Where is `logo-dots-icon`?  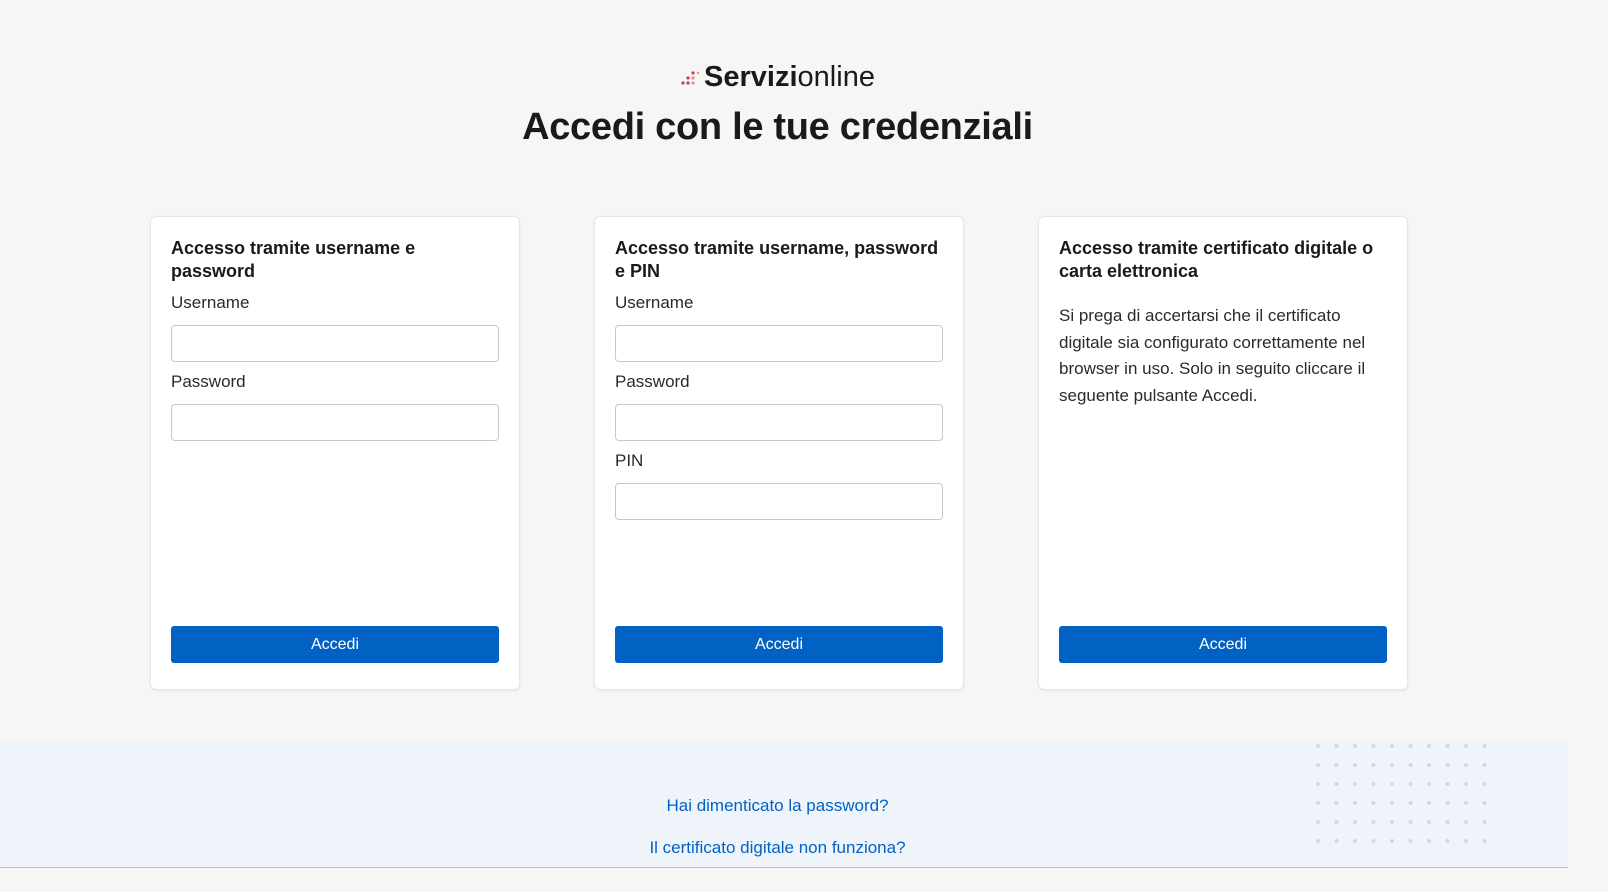
logo-dots-icon is located at coordinates (690, 78).